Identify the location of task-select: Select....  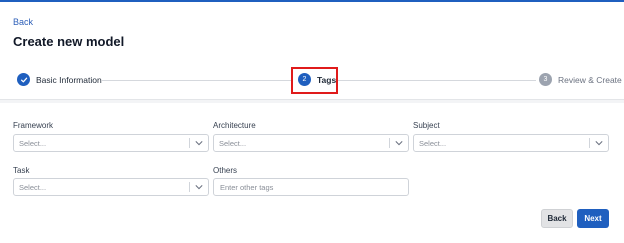
(111, 187).